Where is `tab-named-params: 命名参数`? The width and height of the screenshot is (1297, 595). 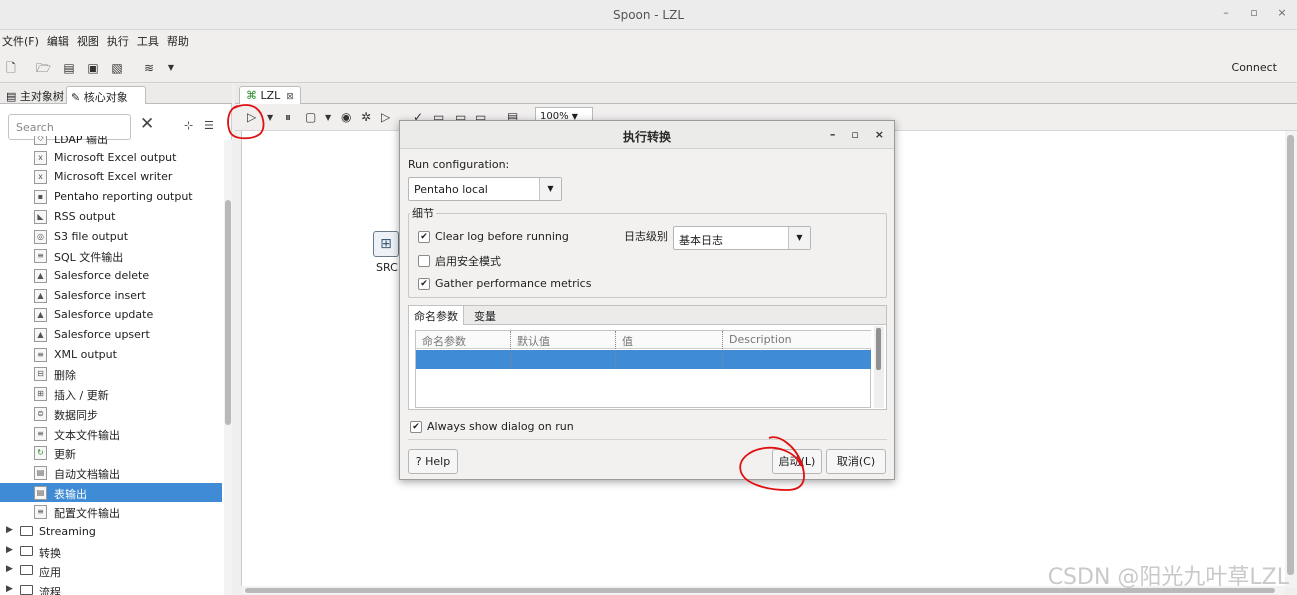 tab-named-params: 命名参数 is located at coordinates (436, 315).